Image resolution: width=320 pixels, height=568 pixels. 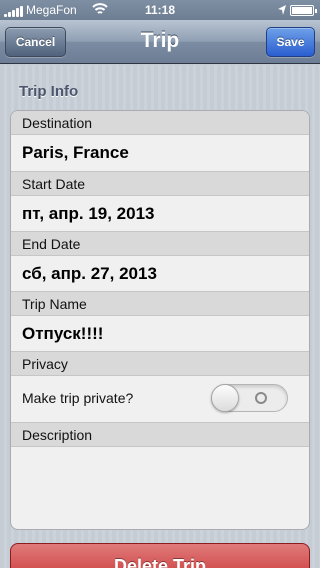 What do you see at coordinates (160, 434) in the screenshot?
I see `description-label: Description` at bounding box center [160, 434].